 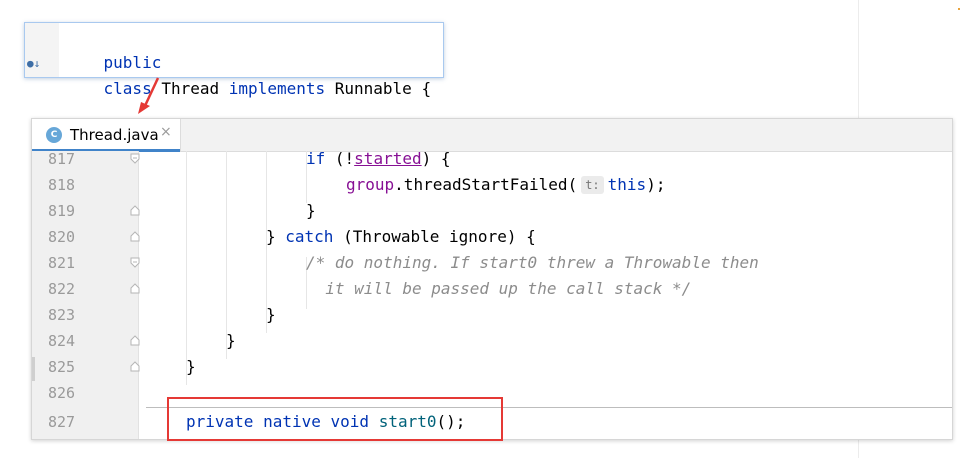 I want to click on code-comment: it will be passed up the call stack */, so click(x=499, y=288).